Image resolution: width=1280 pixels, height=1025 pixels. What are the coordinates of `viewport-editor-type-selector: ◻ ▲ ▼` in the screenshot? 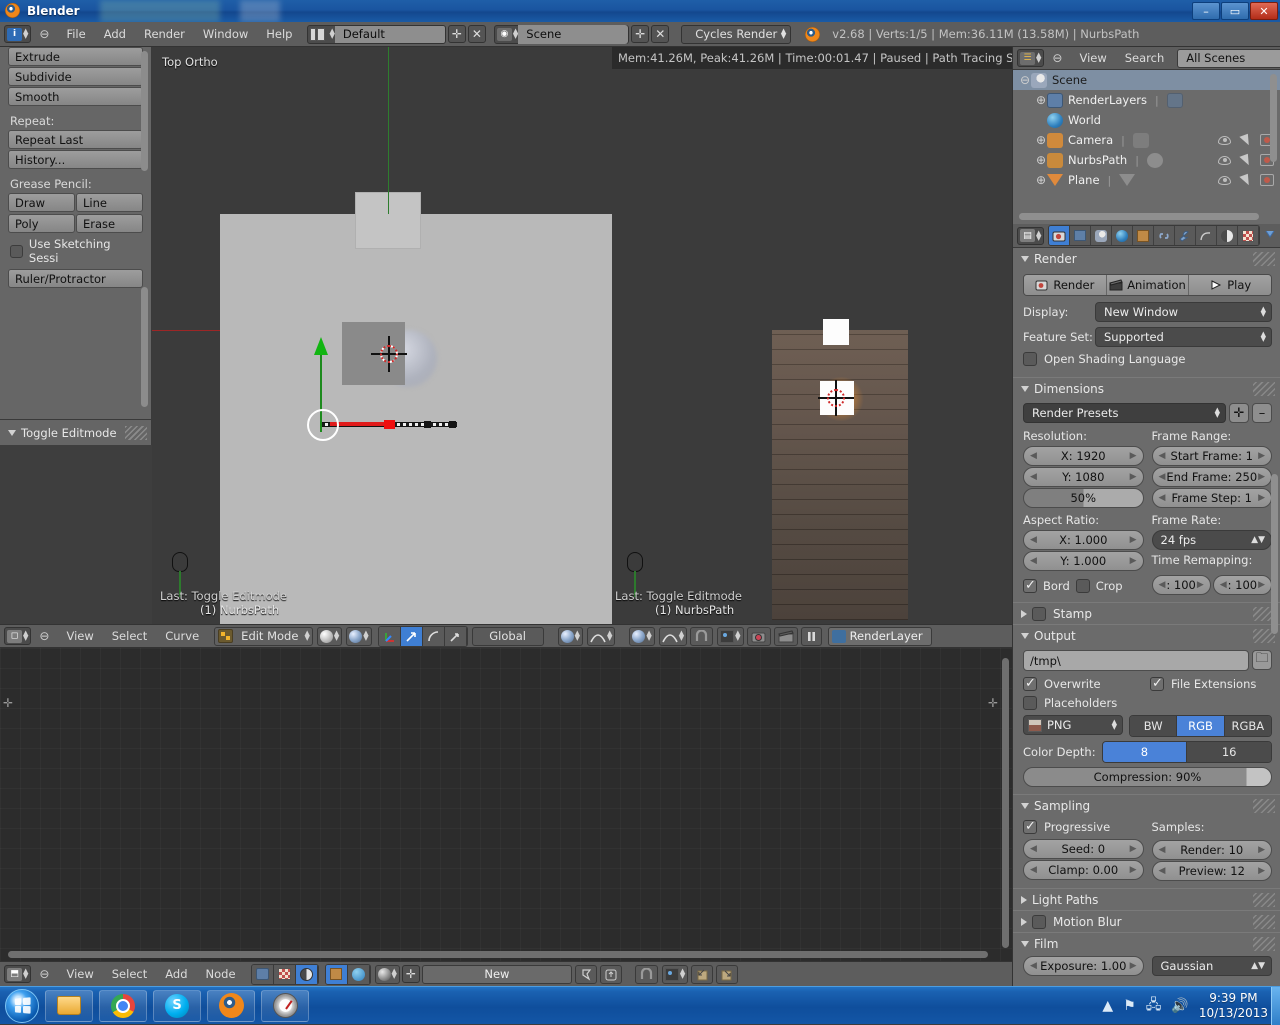 It's located at (18, 636).